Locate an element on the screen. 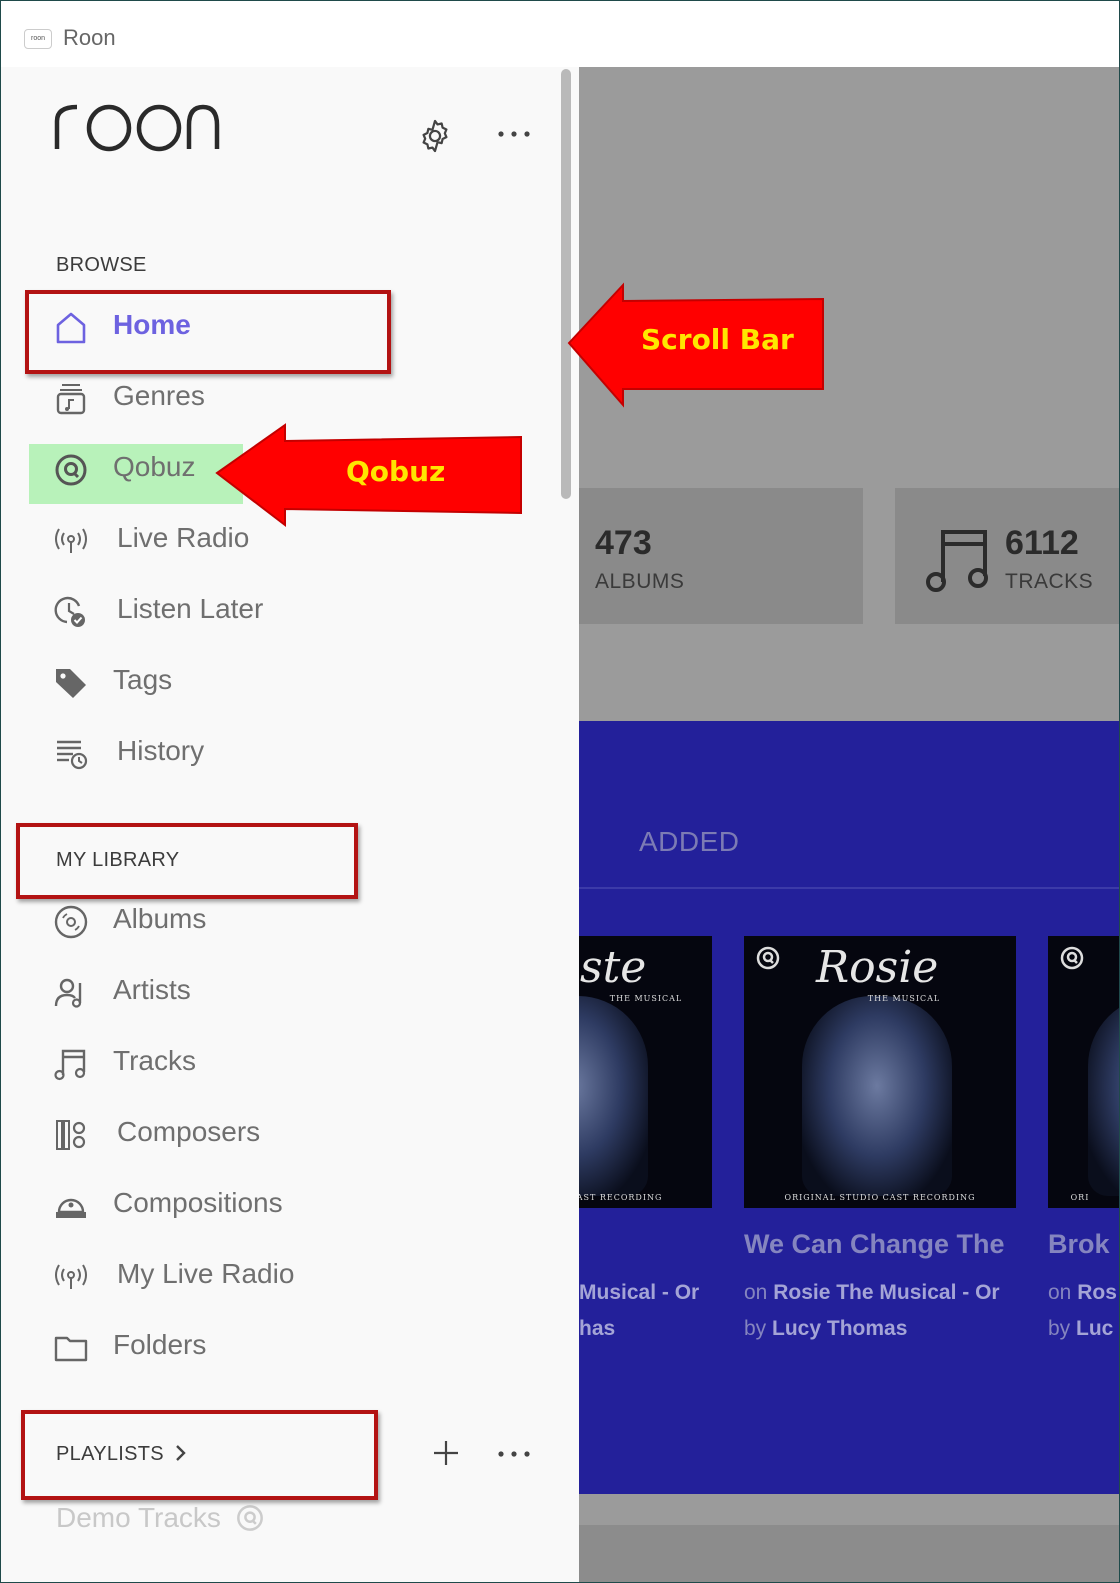 This screenshot has height=1583, width=1120. track-artist-line: by Lucy Thomas is located at coordinates (825, 1329).